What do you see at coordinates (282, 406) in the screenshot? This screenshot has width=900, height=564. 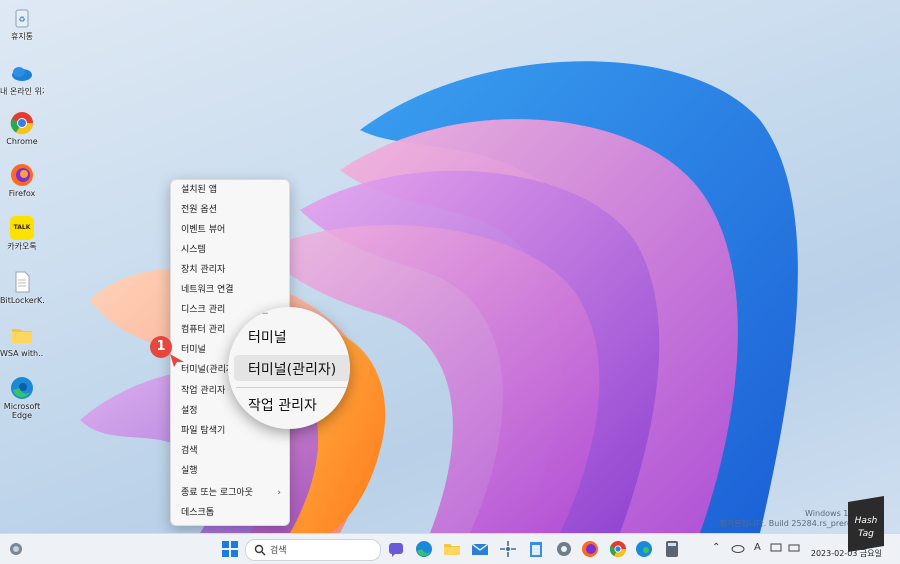 I see `zoom-item-task-manager: 작업 관리자` at bounding box center [282, 406].